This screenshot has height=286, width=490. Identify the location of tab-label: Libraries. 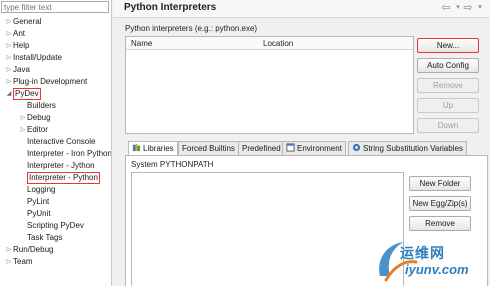
(158, 148).